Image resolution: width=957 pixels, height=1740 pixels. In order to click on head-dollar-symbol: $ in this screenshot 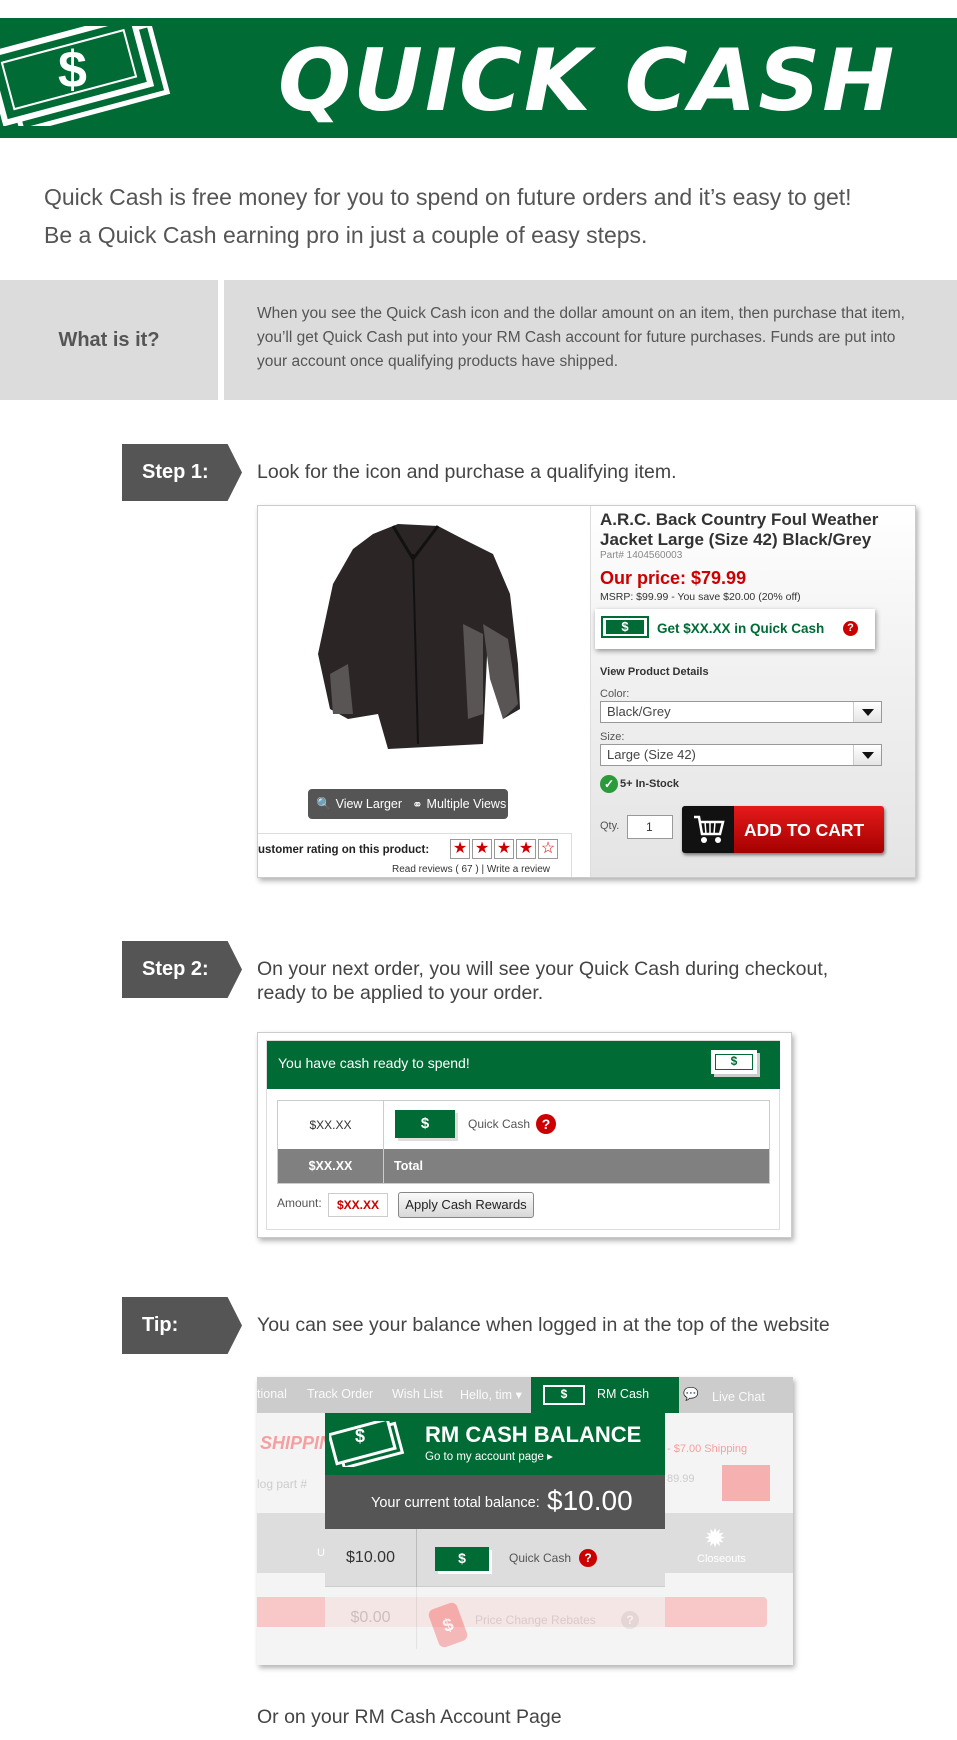, I will do `click(360, 1436)`.